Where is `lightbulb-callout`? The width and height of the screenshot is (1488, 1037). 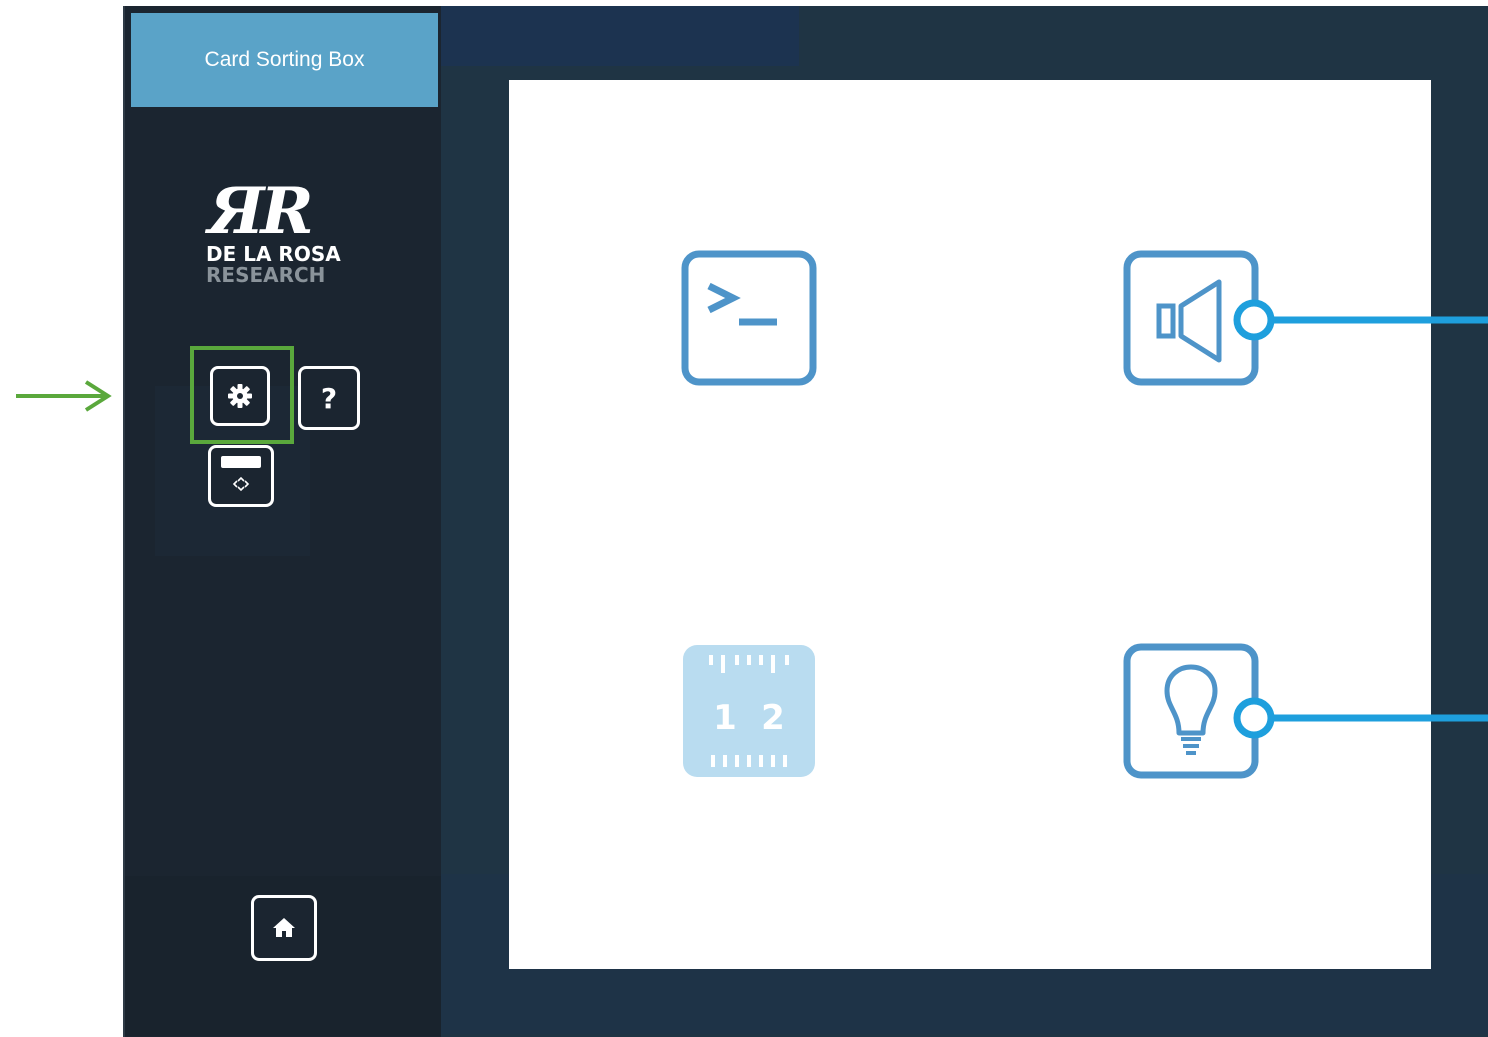
lightbulb-callout is located at coordinates (1360, 718).